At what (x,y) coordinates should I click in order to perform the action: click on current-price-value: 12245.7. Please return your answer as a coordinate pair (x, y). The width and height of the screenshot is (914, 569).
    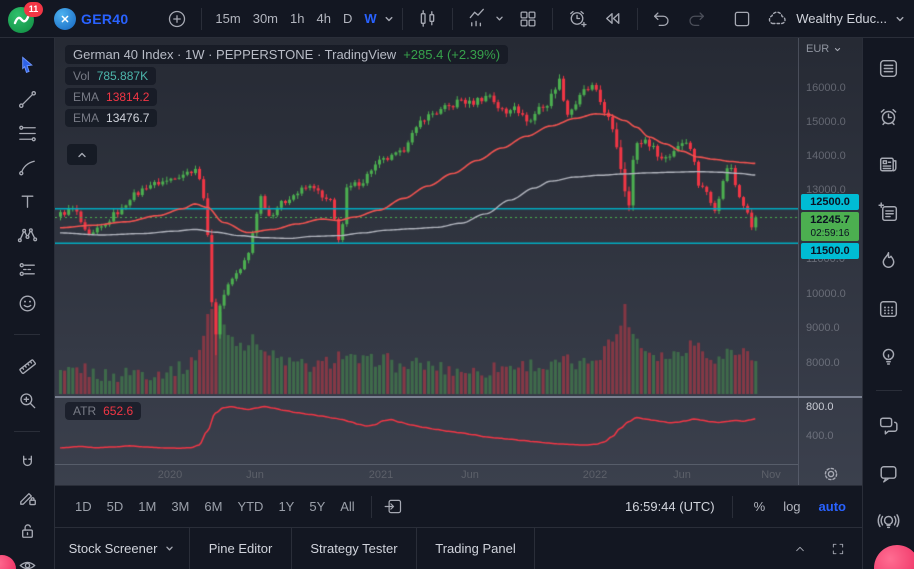
    Looking at the image, I should click on (830, 219).